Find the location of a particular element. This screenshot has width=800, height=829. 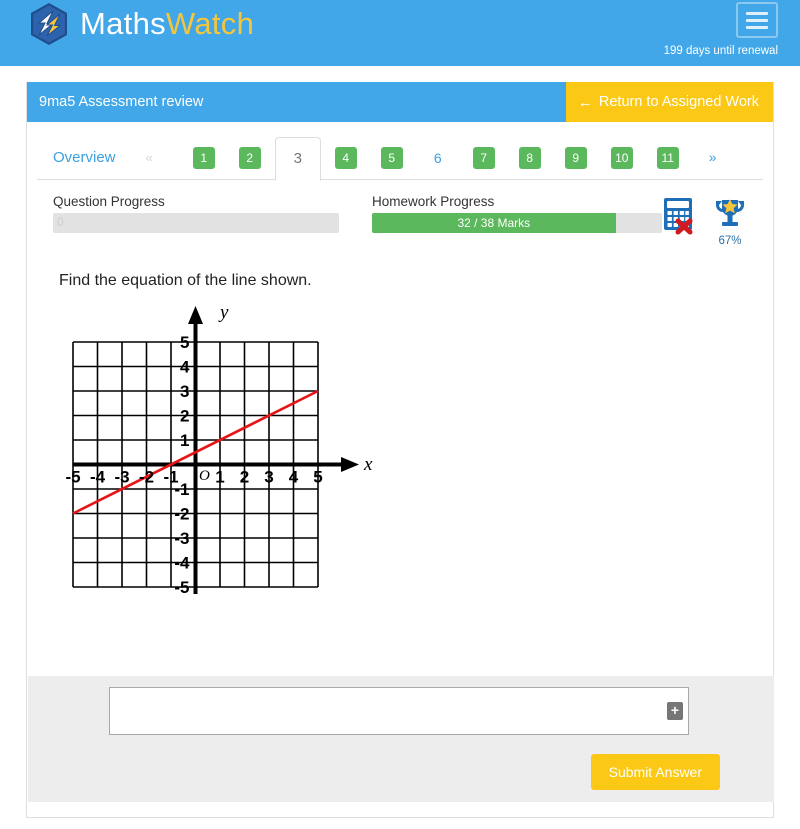

question-progress: Question Progress 0 is located at coordinates (196, 213).